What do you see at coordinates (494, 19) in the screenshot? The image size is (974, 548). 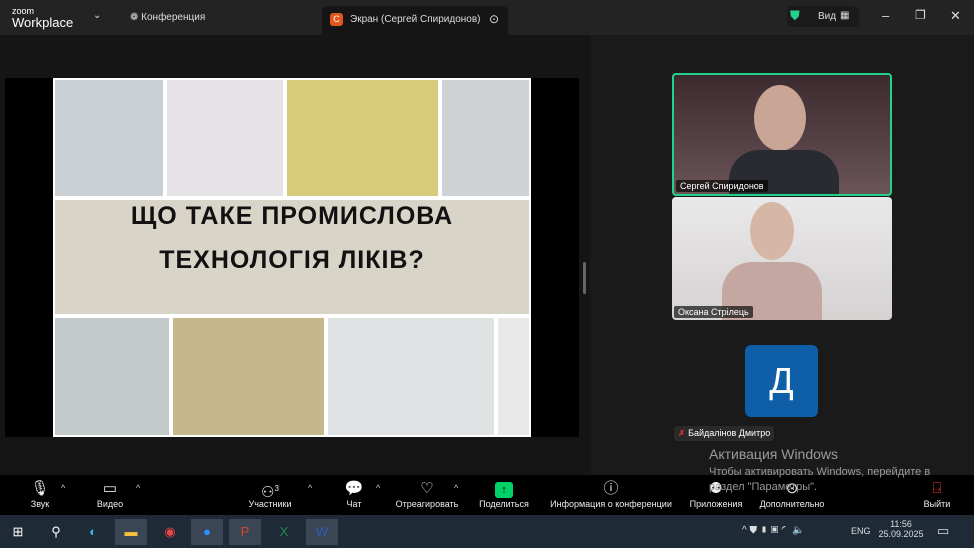 I see `more-options-icon: ⊙` at bounding box center [494, 19].